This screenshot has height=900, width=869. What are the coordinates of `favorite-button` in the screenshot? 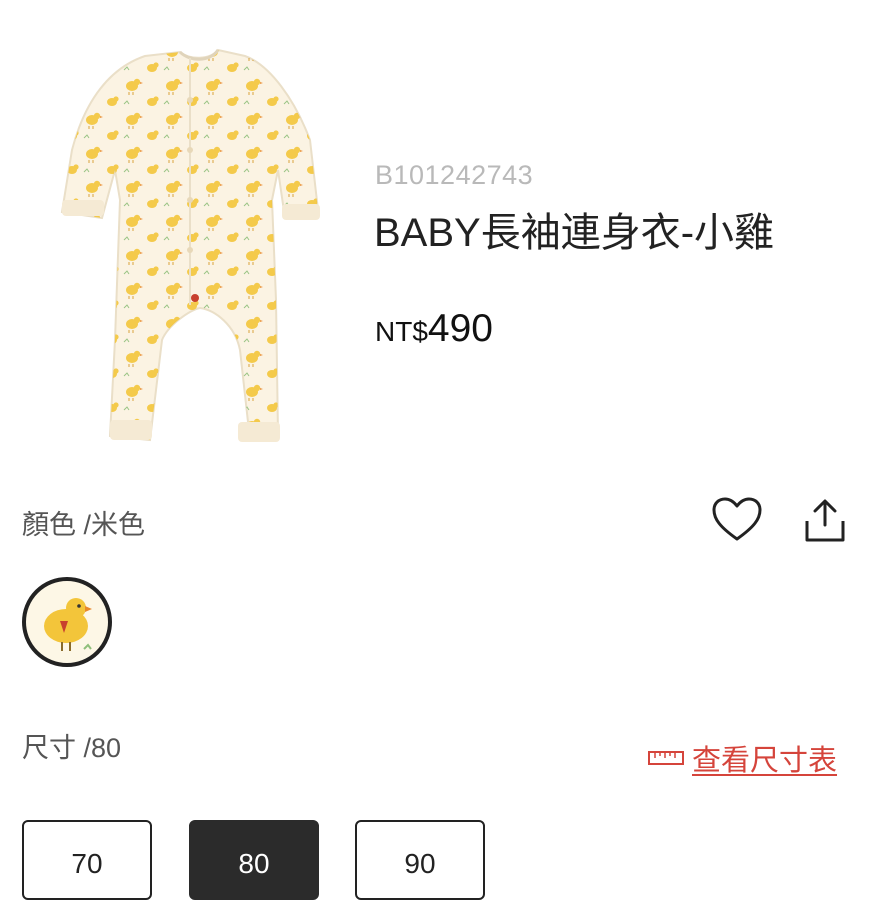 It's located at (737, 520).